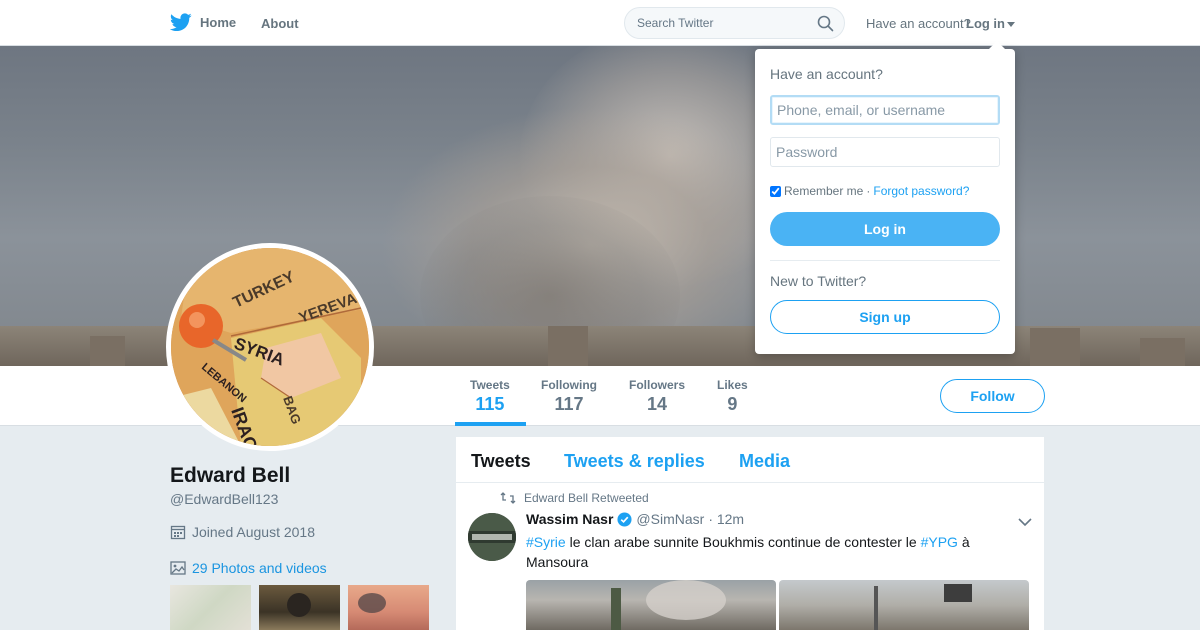 The height and width of the screenshot is (630, 1200). I want to click on search-box, so click(734, 23).